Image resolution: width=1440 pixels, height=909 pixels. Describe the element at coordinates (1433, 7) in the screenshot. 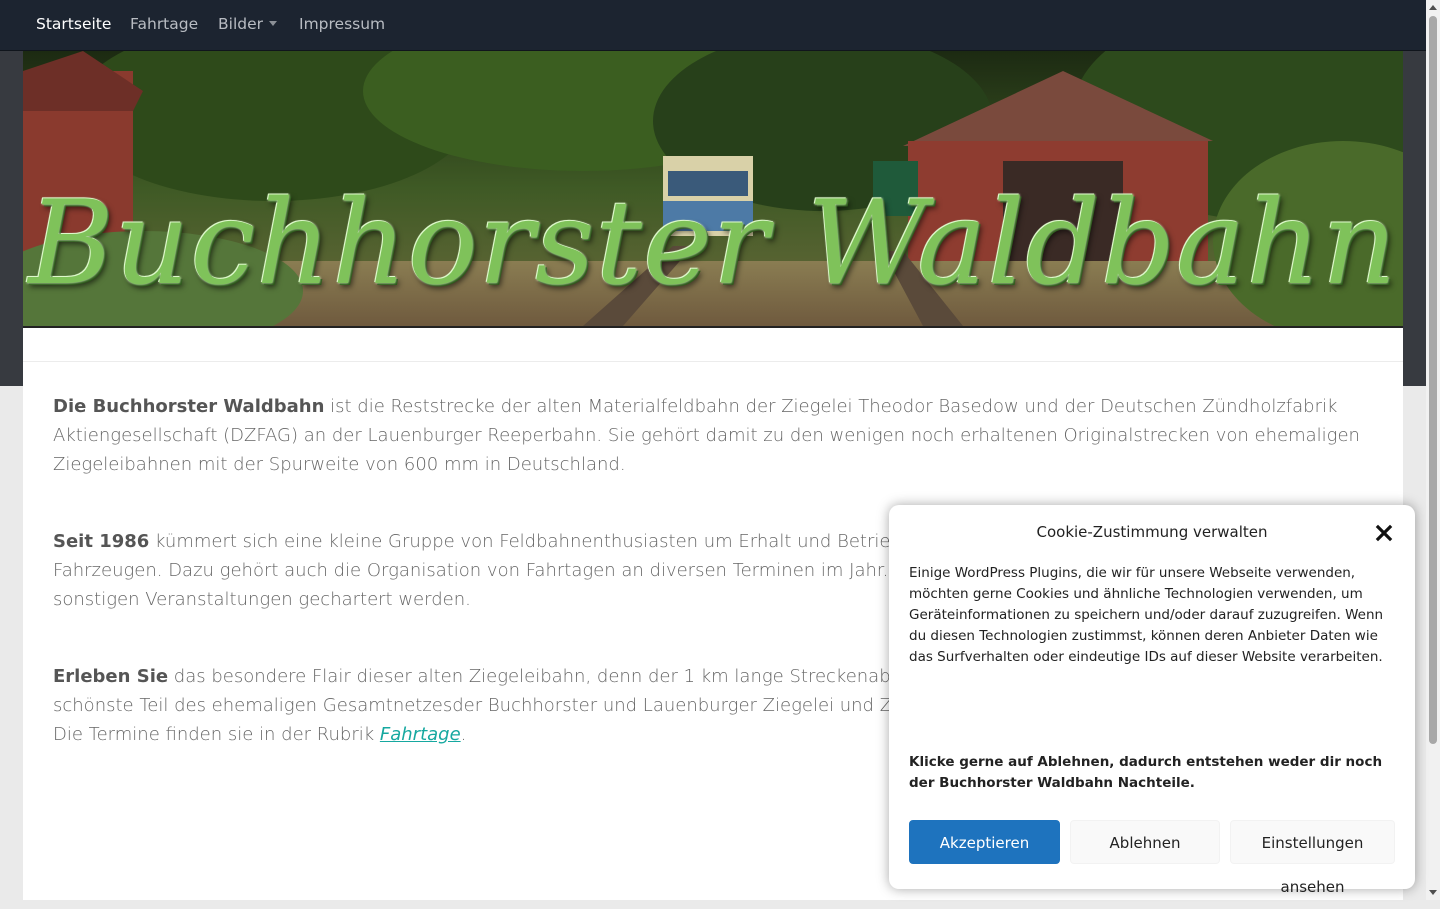

I see `scroll-up-icon` at that location.